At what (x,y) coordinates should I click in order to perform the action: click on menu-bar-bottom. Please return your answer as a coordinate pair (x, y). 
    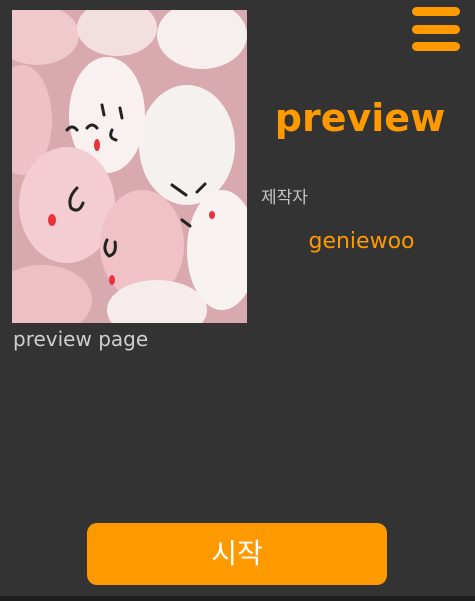
    Looking at the image, I should click on (436, 46).